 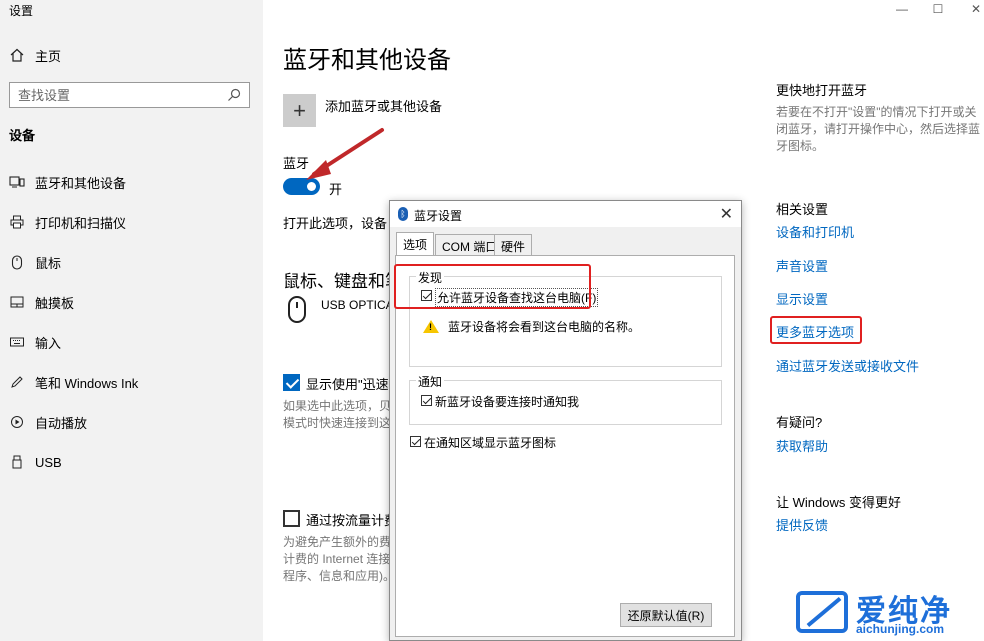 I want to click on bluetooth-devices-icon, so click(x=17, y=182).